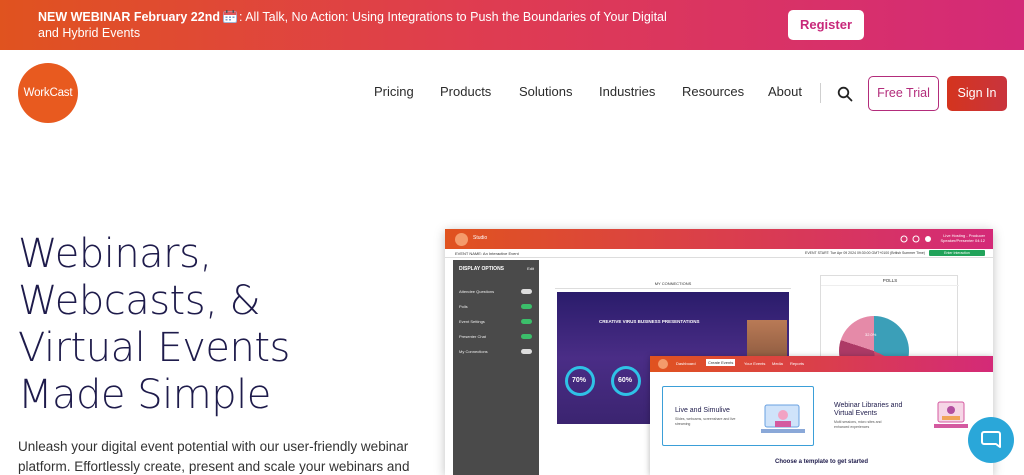 The width and height of the screenshot is (1024, 475). Describe the element at coordinates (777, 363) in the screenshot. I see `mockup-tab: Media` at that location.